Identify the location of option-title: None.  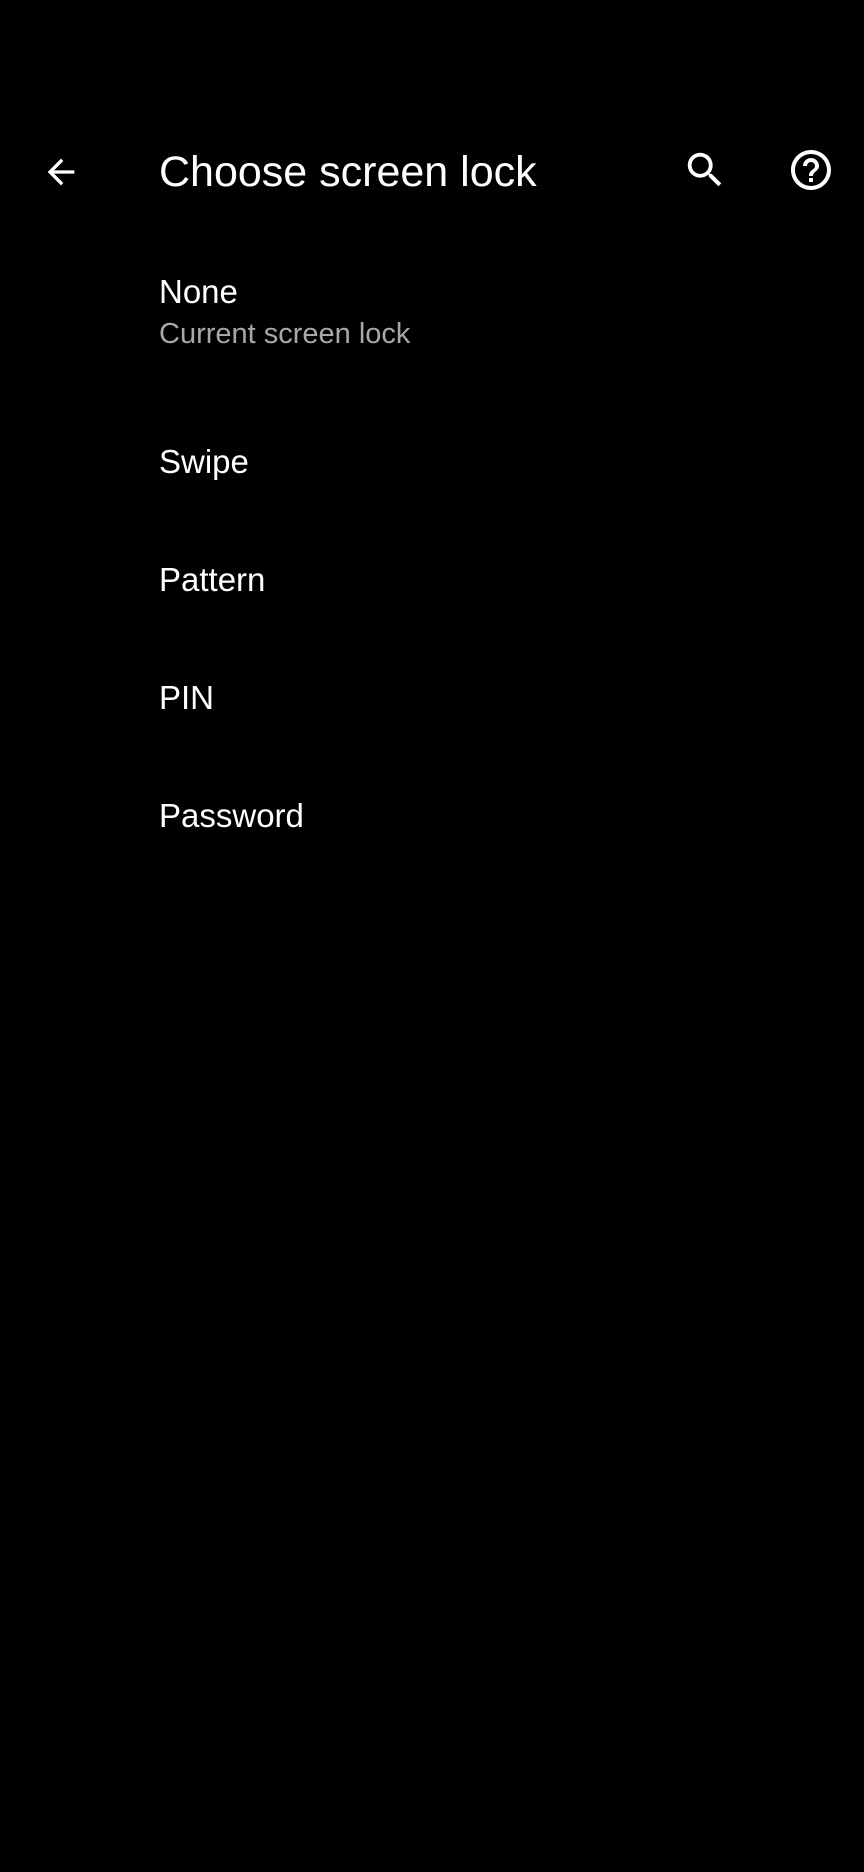
(198, 291).